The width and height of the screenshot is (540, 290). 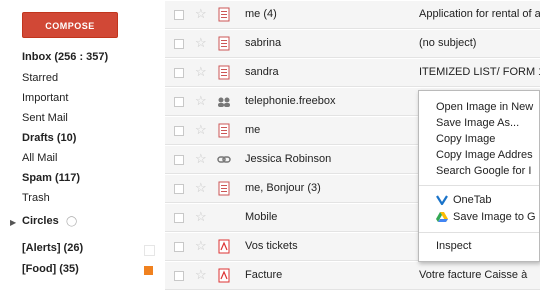 What do you see at coordinates (352, 44) in the screenshot?
I see `email-row: ☆ sabrina (no subject)` at bounding box center [352, 44].